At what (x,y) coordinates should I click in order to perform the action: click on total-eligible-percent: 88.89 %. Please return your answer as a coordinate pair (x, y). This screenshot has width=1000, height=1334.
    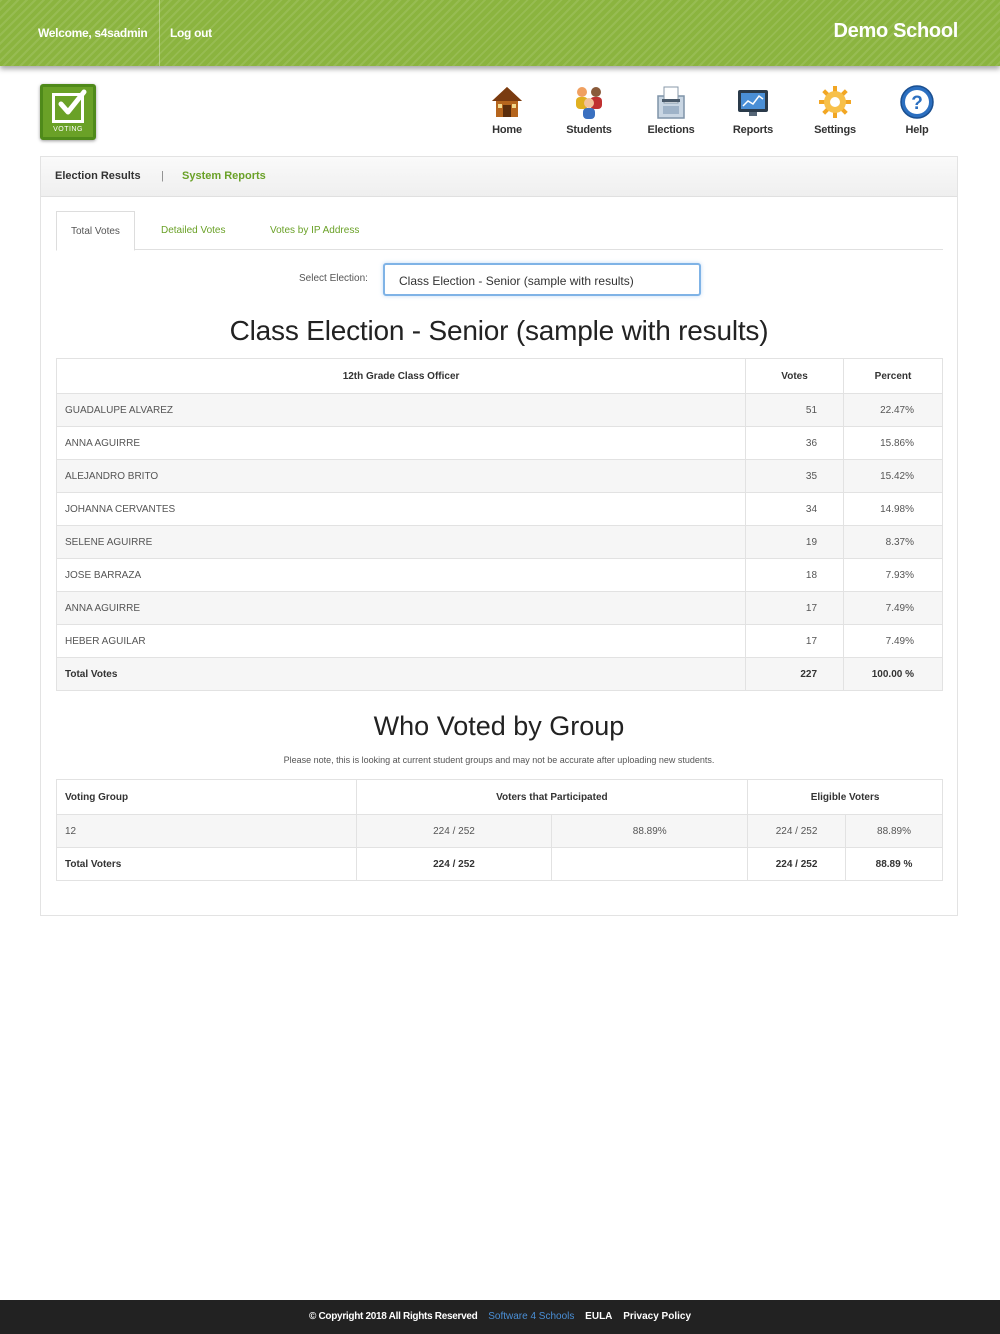
    Looking at the image, I should click on (894, 864).